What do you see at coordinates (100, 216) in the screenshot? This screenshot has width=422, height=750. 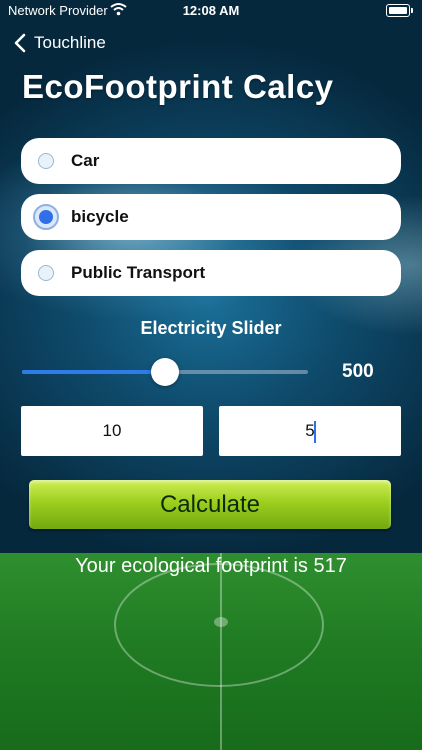 I see `radio-label-bicycle: bicycle` at bounding box center [100, 216].